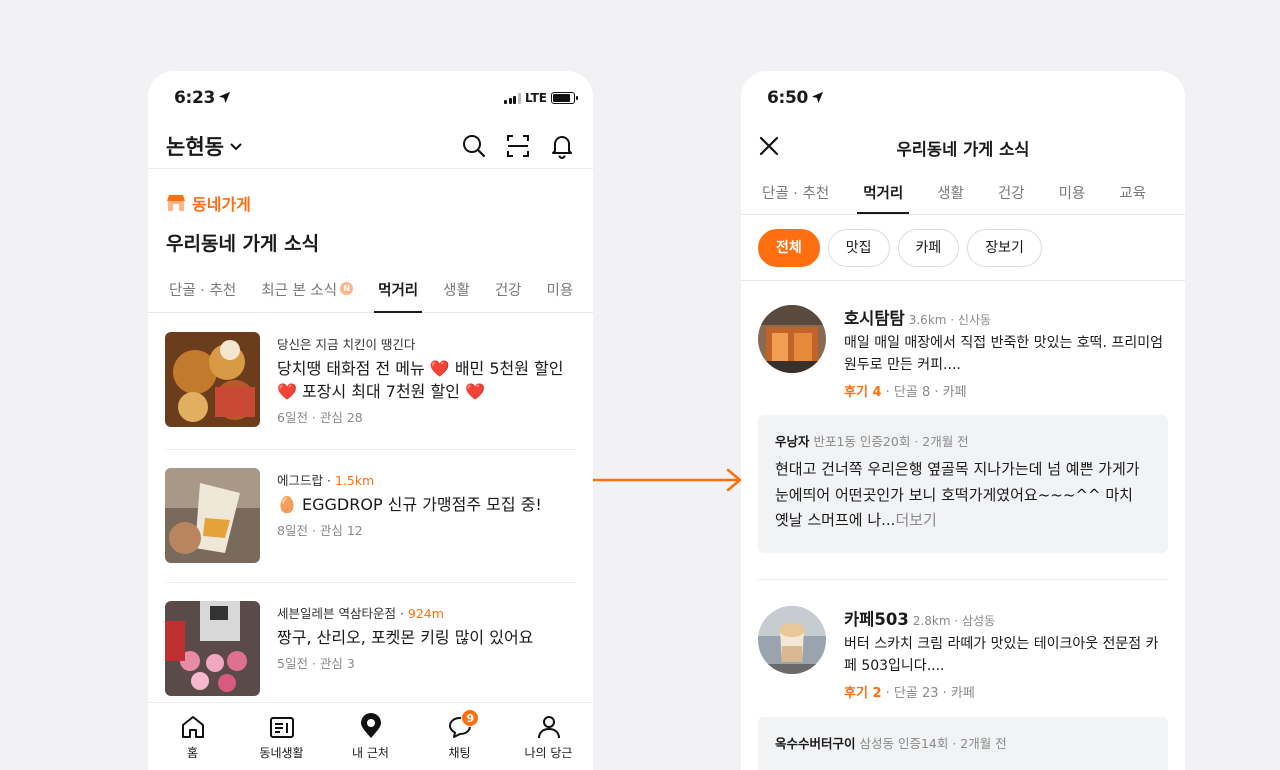 The width and height of the screenshot is (1280, 770). What do you see at coordinates (360, 613) in the screenshot?
I see `feed-store-meta: 세븐일레븐 역삼타운점 · 924m` at bounding box center [360, 613].